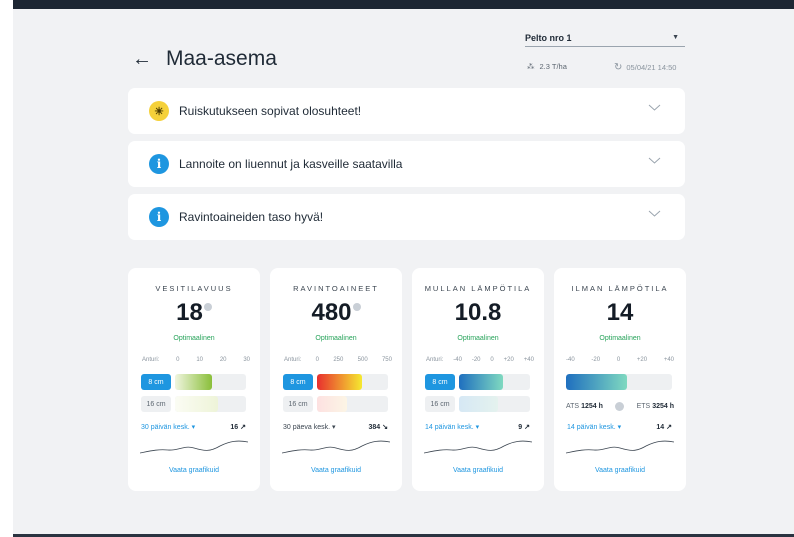 The height and width of the screenshot is (537, 794). I want to click on page-header: ← Maa-asema, so click(204, 59).